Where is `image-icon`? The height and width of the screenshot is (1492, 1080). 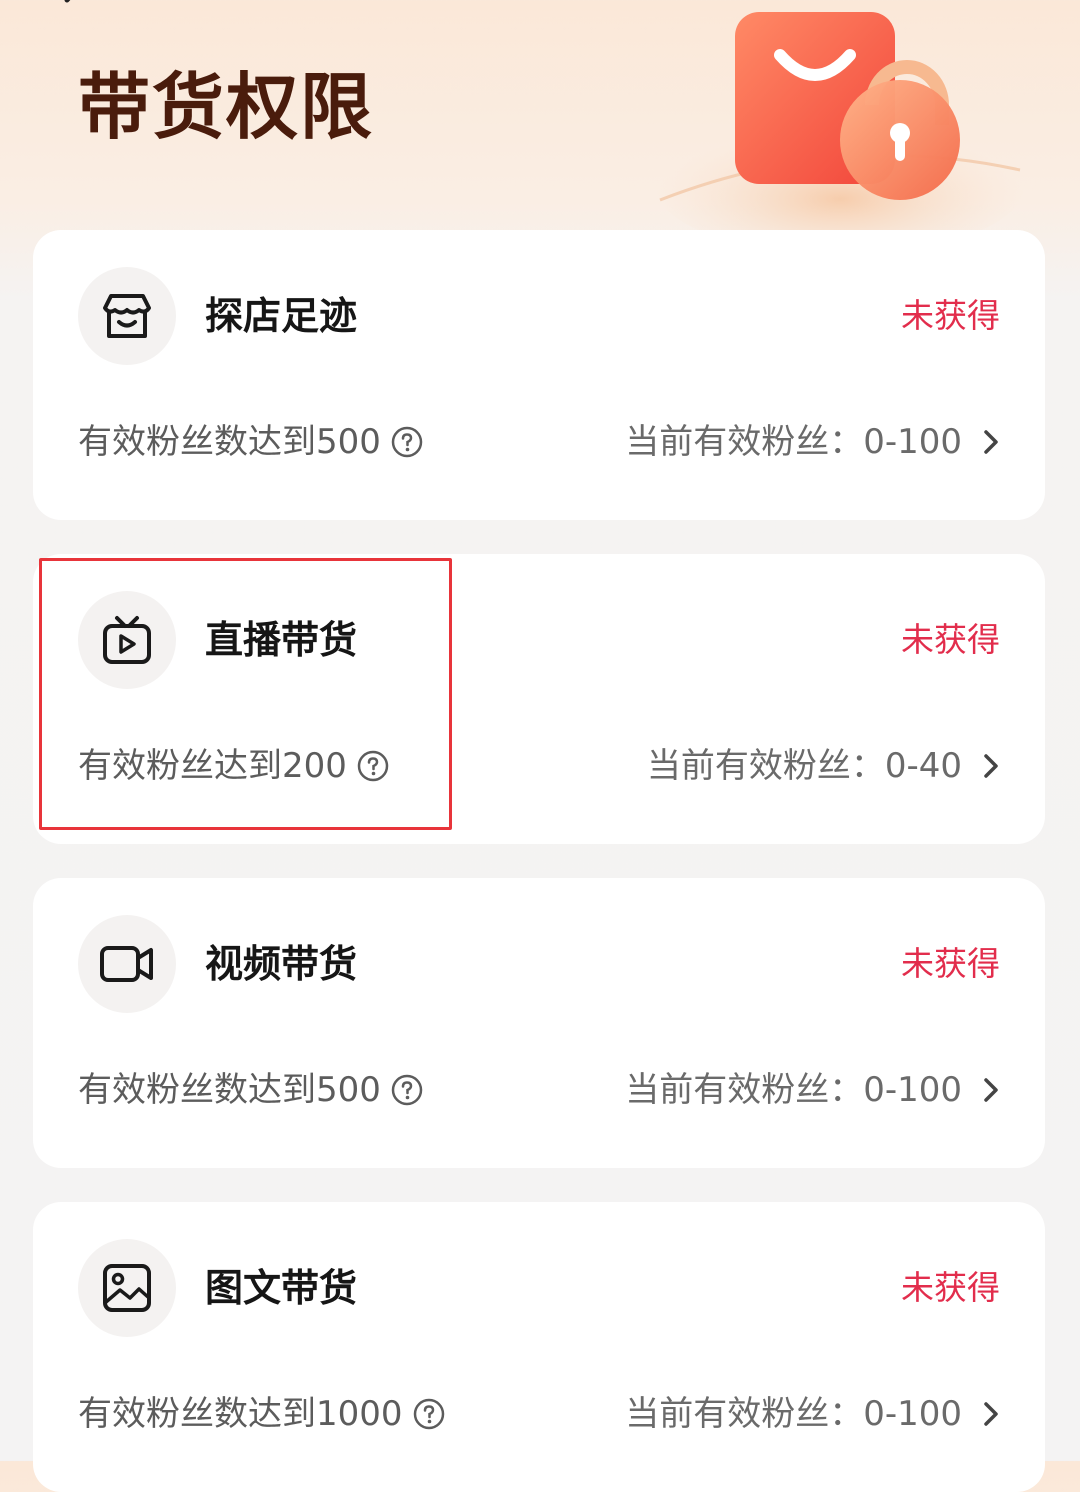 image-icon is located at coordinates (127, 1288).